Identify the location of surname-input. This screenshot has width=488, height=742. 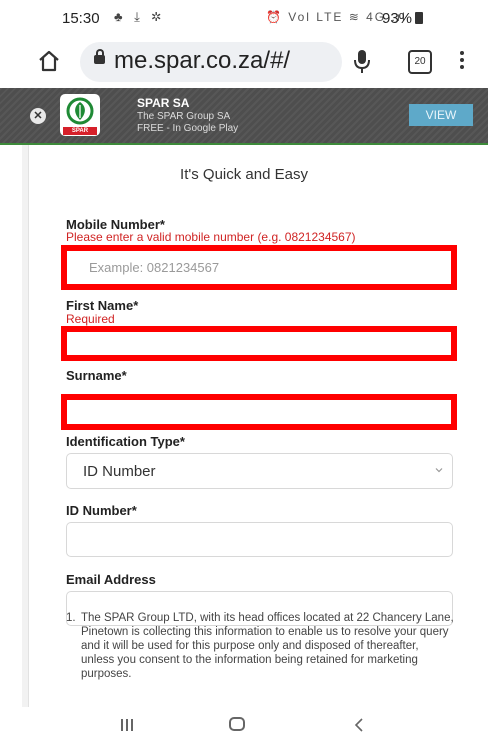
(259, 412).